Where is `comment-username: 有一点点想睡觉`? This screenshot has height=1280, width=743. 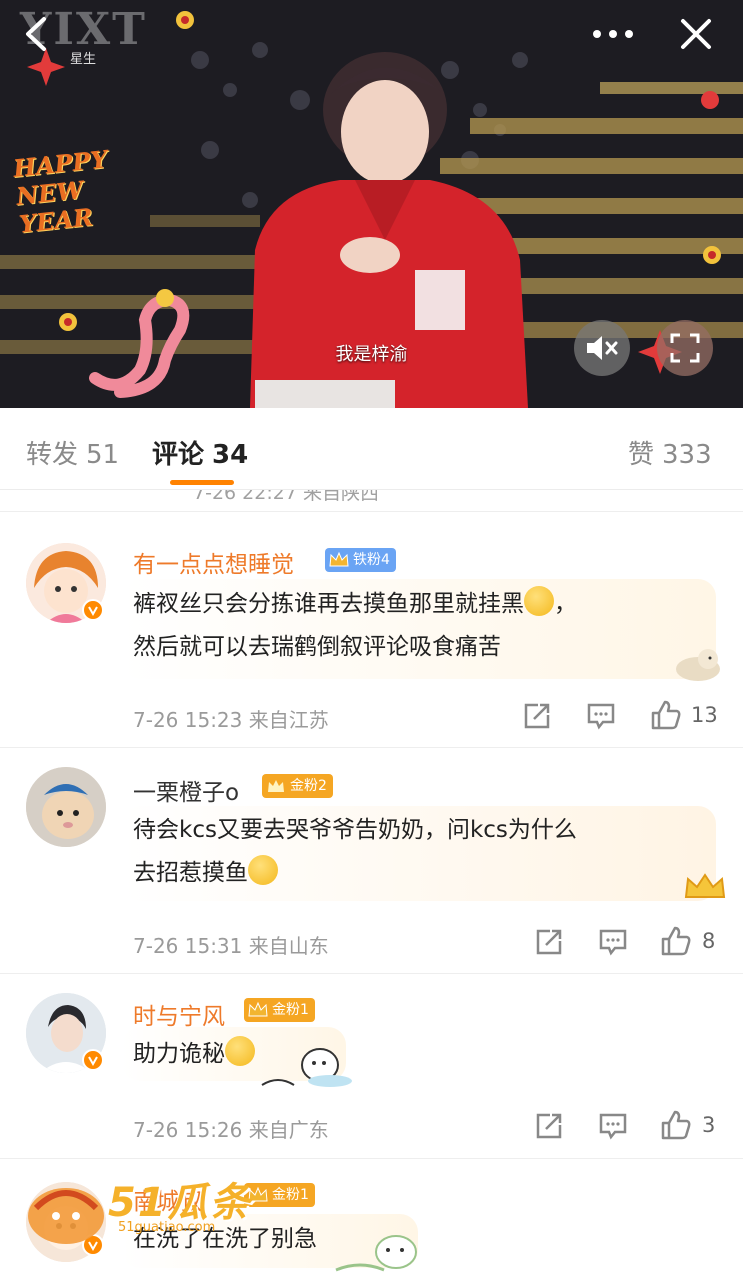 comment-username: 有一点点想睡觉 is located at coordinates (213, 562).